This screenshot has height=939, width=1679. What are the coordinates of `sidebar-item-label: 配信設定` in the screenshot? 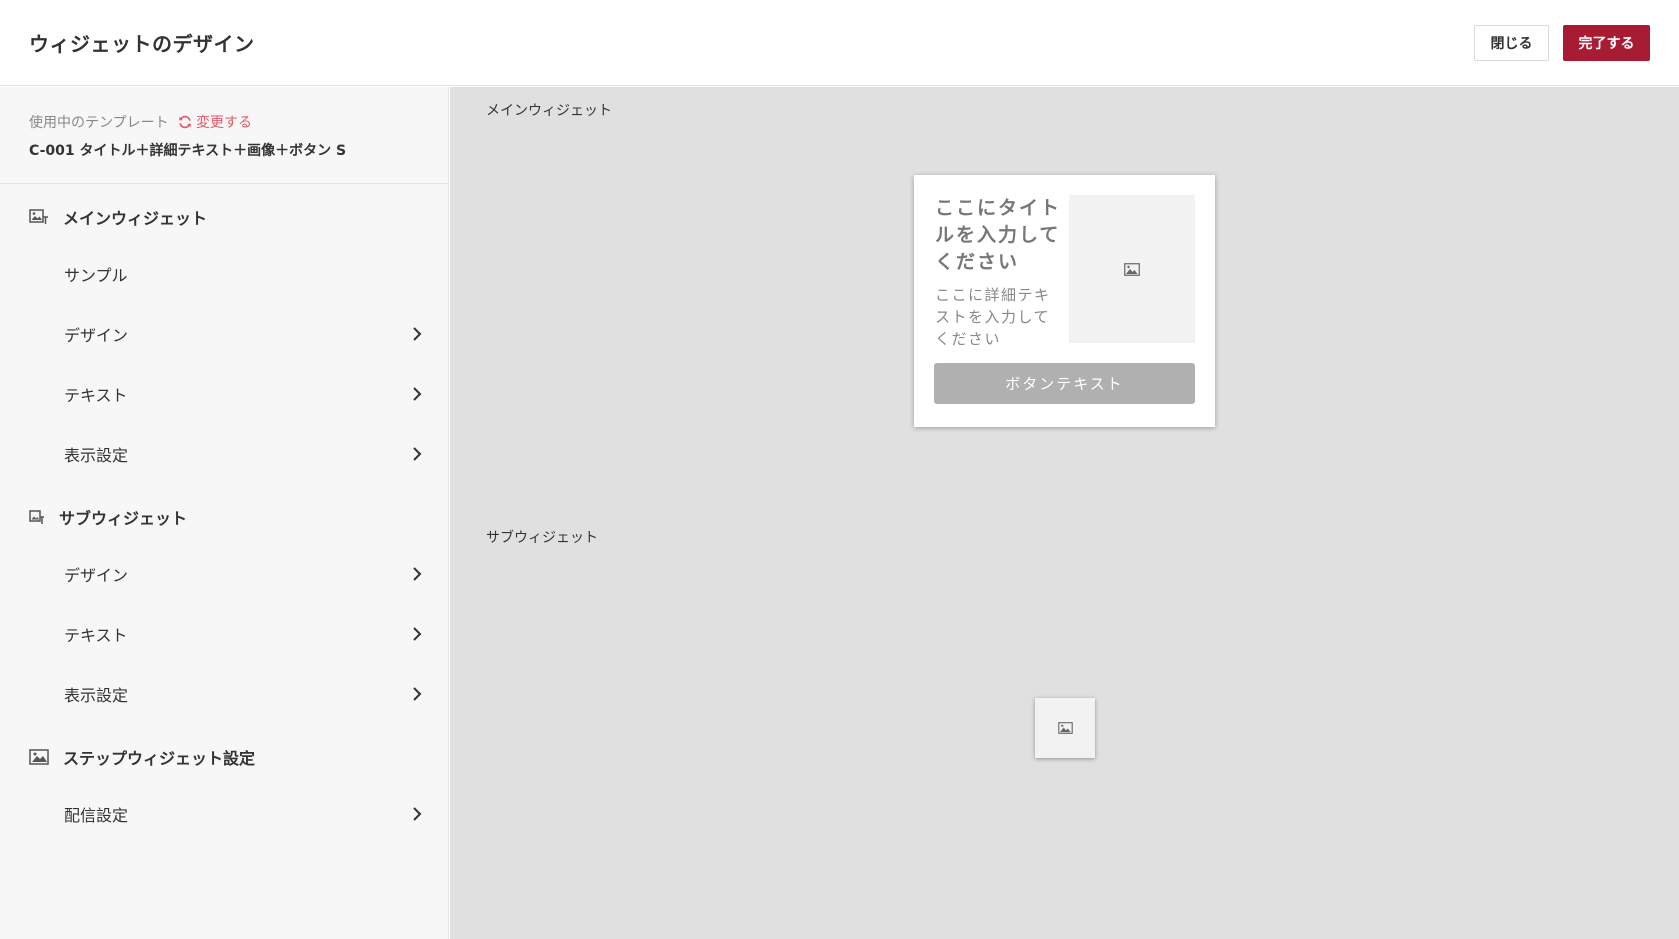 It's located at (96, 815).